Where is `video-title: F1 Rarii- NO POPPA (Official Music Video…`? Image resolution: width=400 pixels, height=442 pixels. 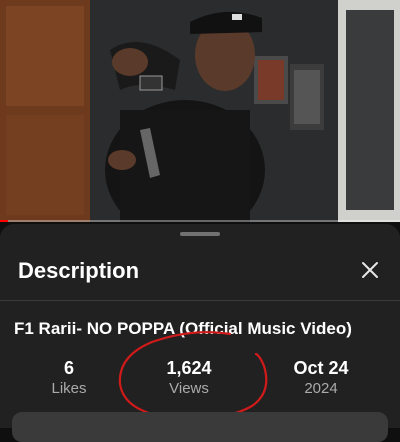 video-title: F1 Rarii- NO POPPA (Official Music Video… is located at coordinates (183, 328).